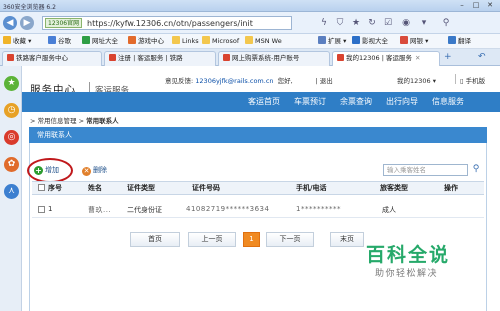 The width and height of the screenshot is (500, 311). What do you see at coordinates (402, 102) in the screenshot?
I see `nav-travel-guide: 出行向导` at bounding box center [402, 102].